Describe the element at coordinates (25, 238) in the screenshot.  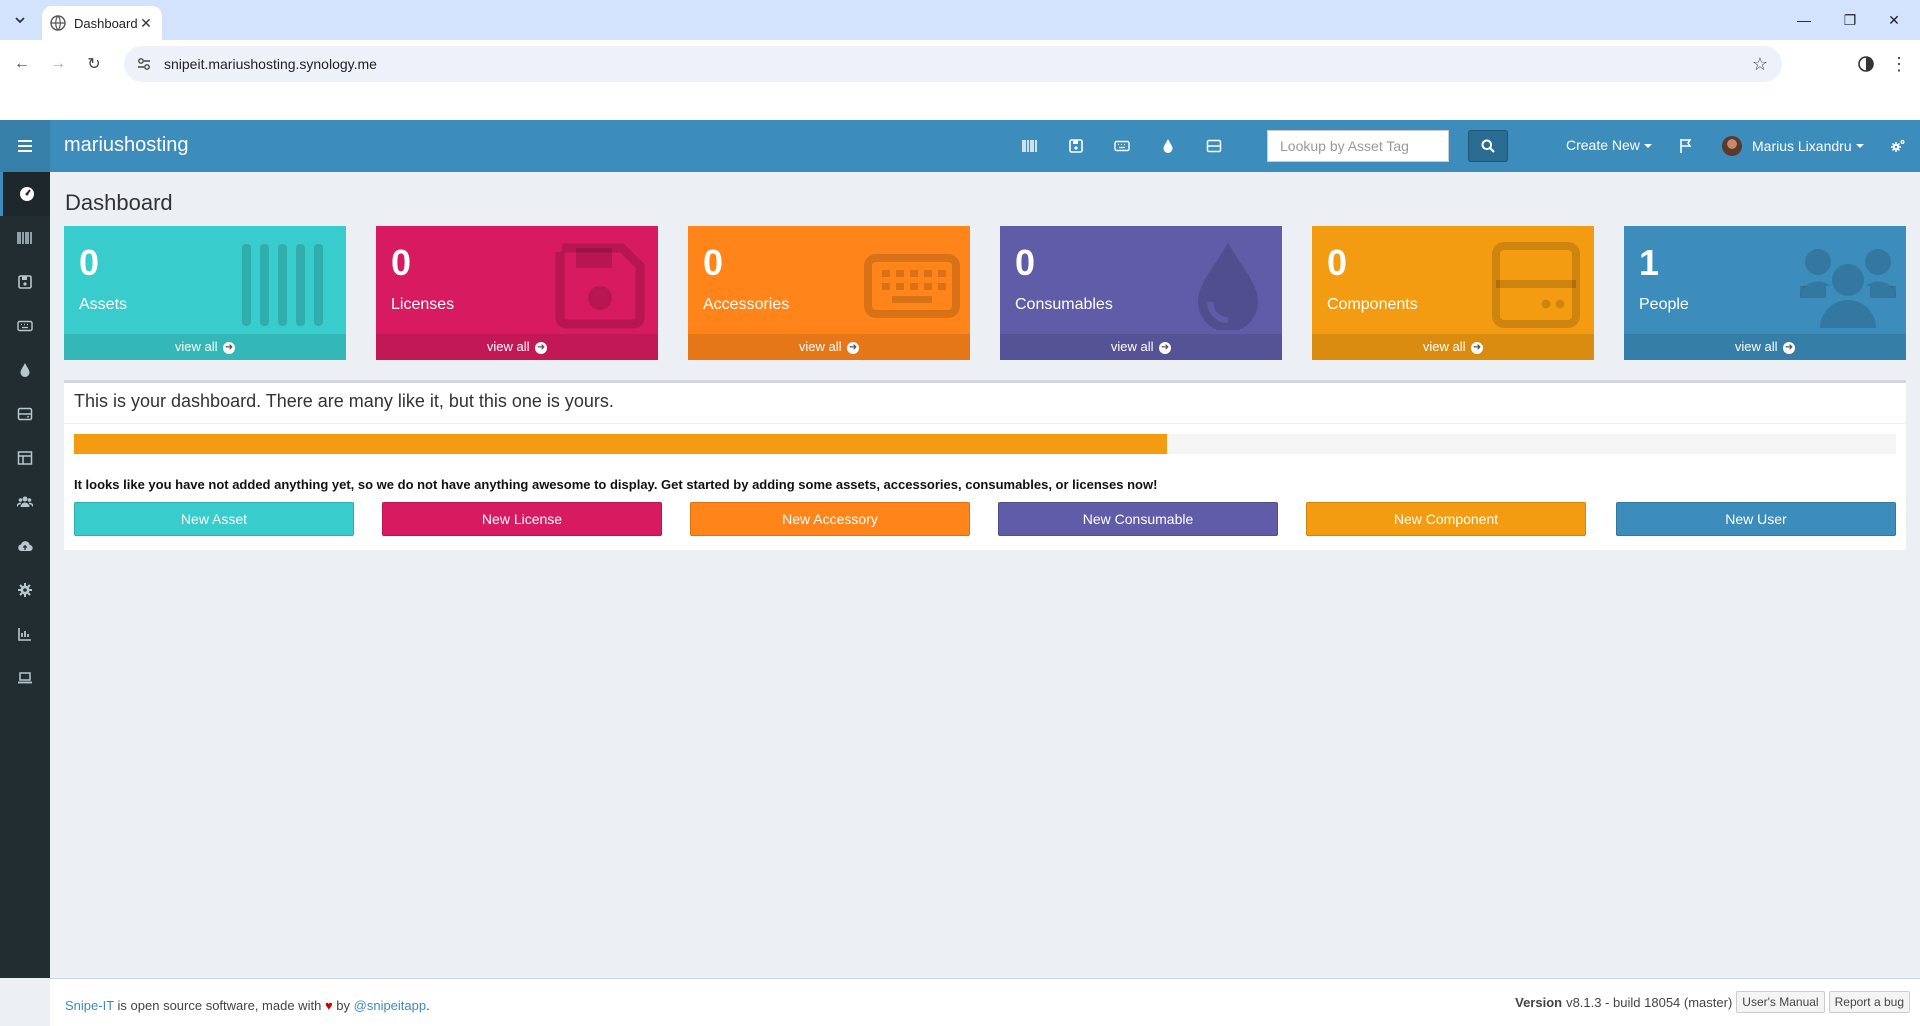
I see `sidebar-item-assets` at that location.